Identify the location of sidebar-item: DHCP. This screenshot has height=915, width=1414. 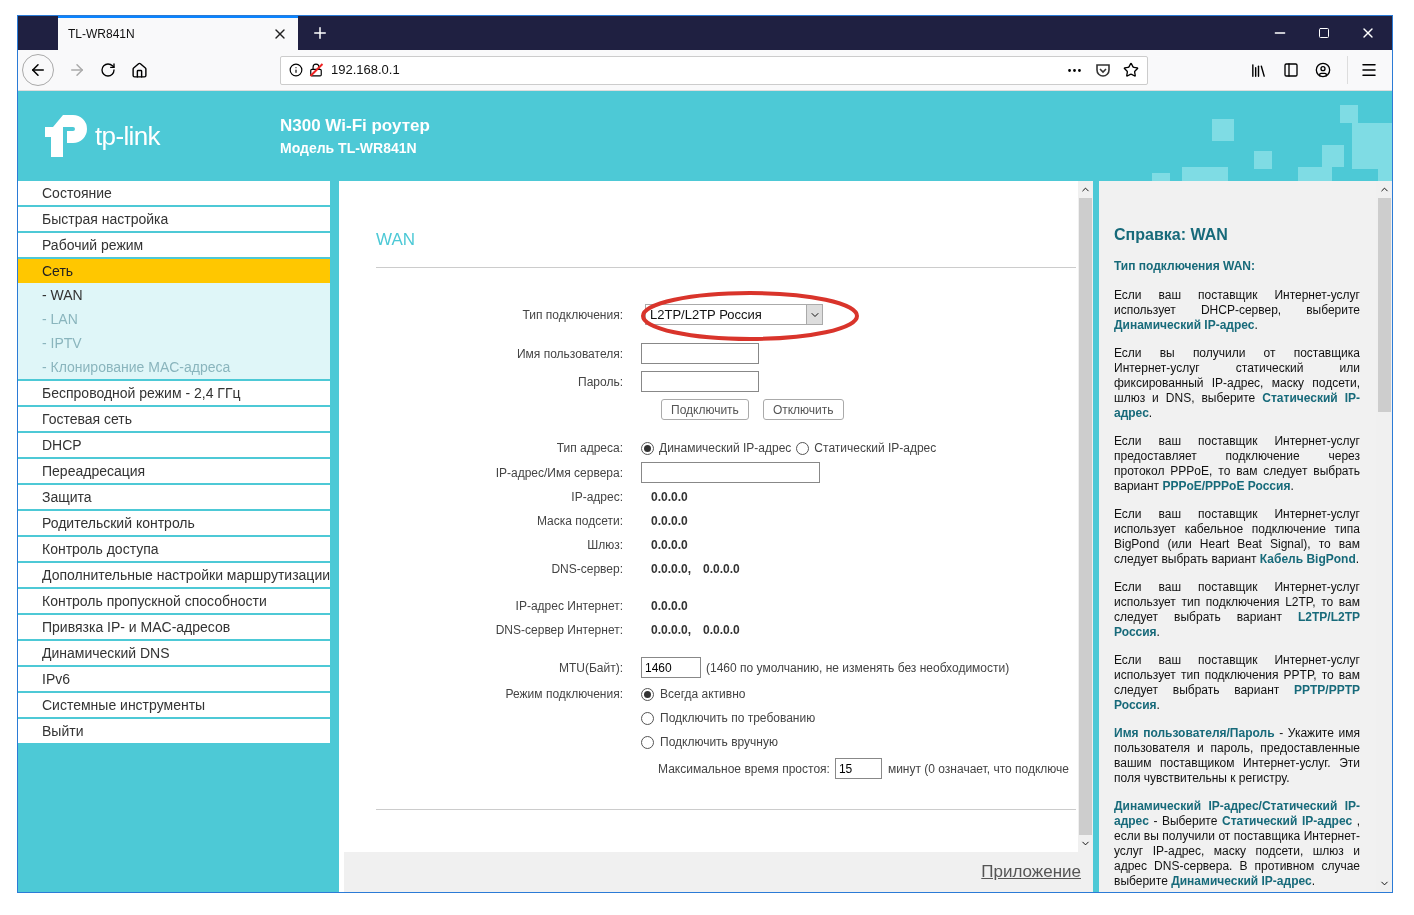
(174, 445).